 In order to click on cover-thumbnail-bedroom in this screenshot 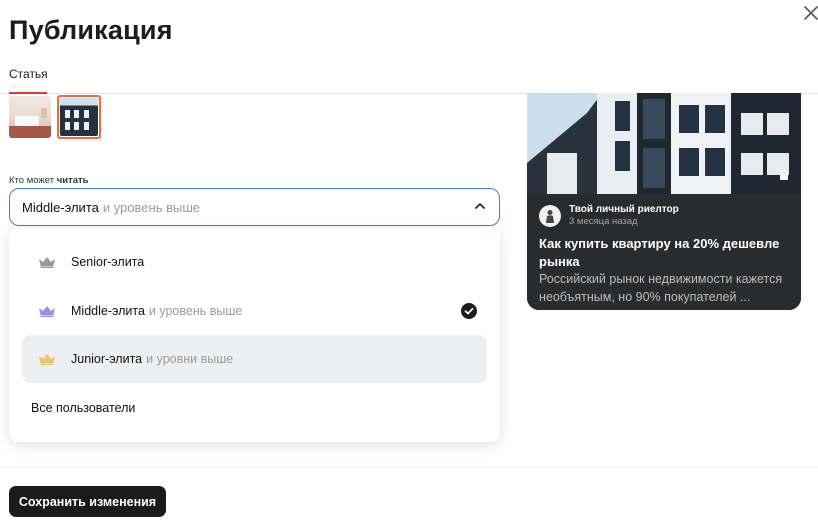, I will do `click(30, 117)`.